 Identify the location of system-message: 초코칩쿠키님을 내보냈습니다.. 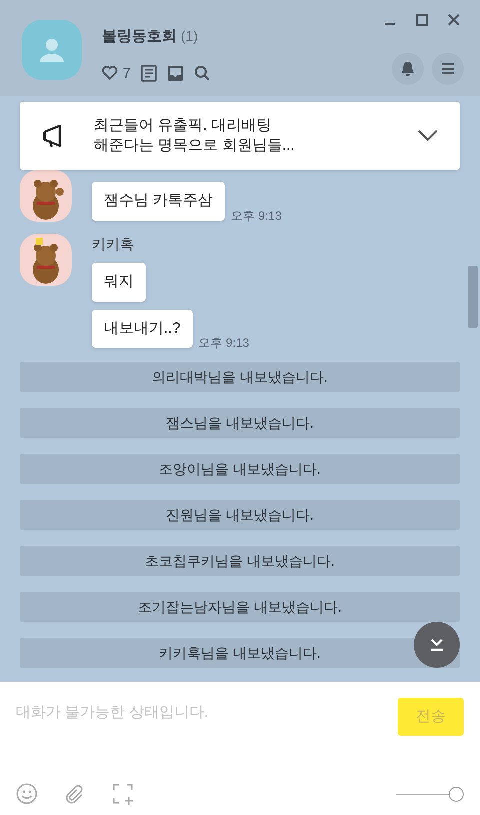
(240, 561).